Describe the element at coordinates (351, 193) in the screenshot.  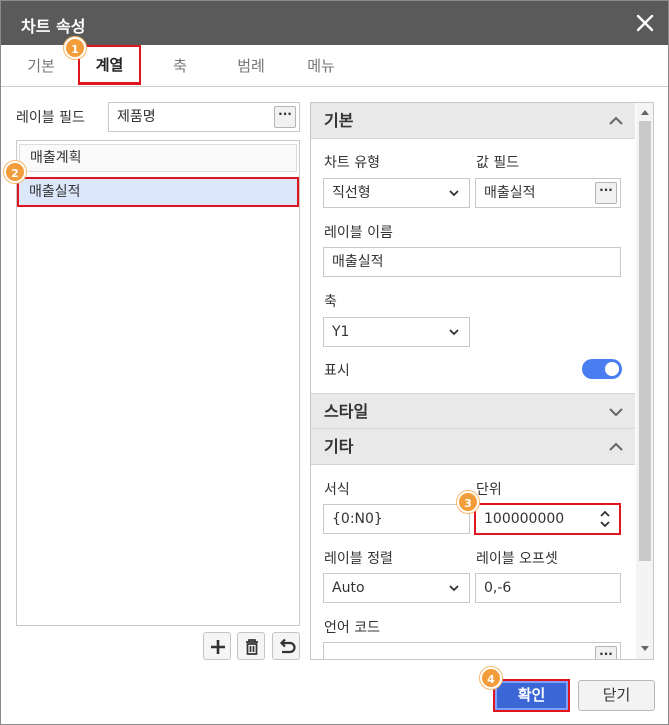
I see `chart-type-value: 직선형` at that location.